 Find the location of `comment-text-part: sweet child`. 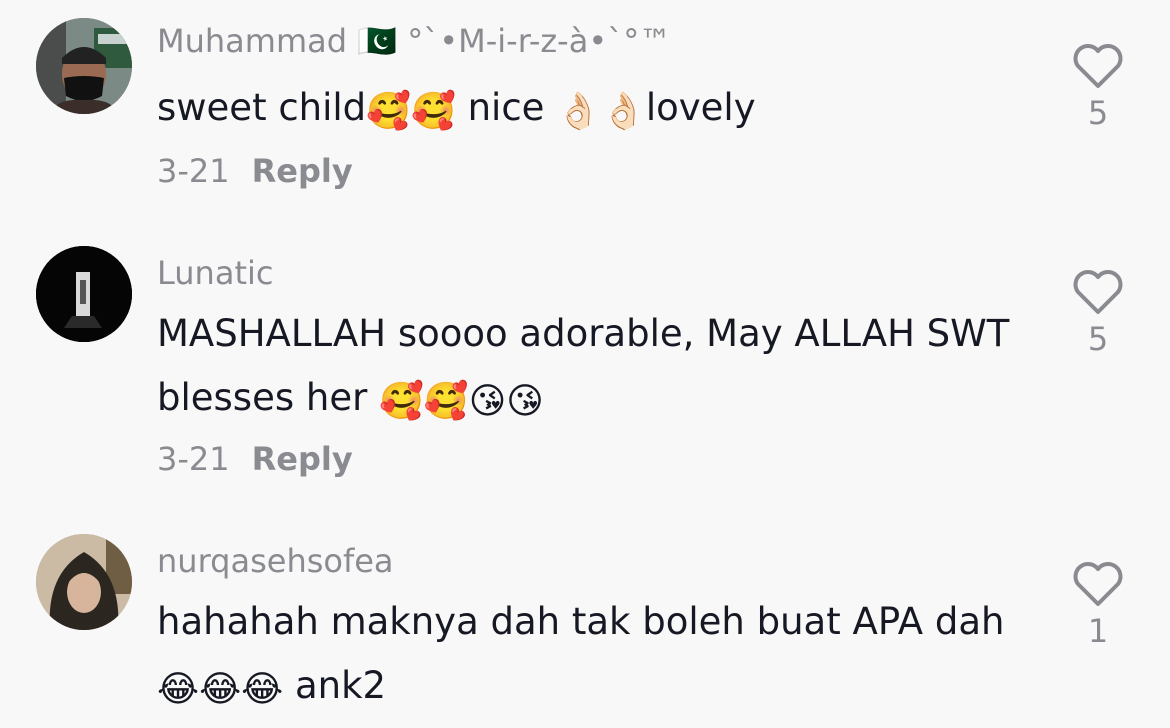

comment-text-part: sweet child is located at coordinates (262, 107).